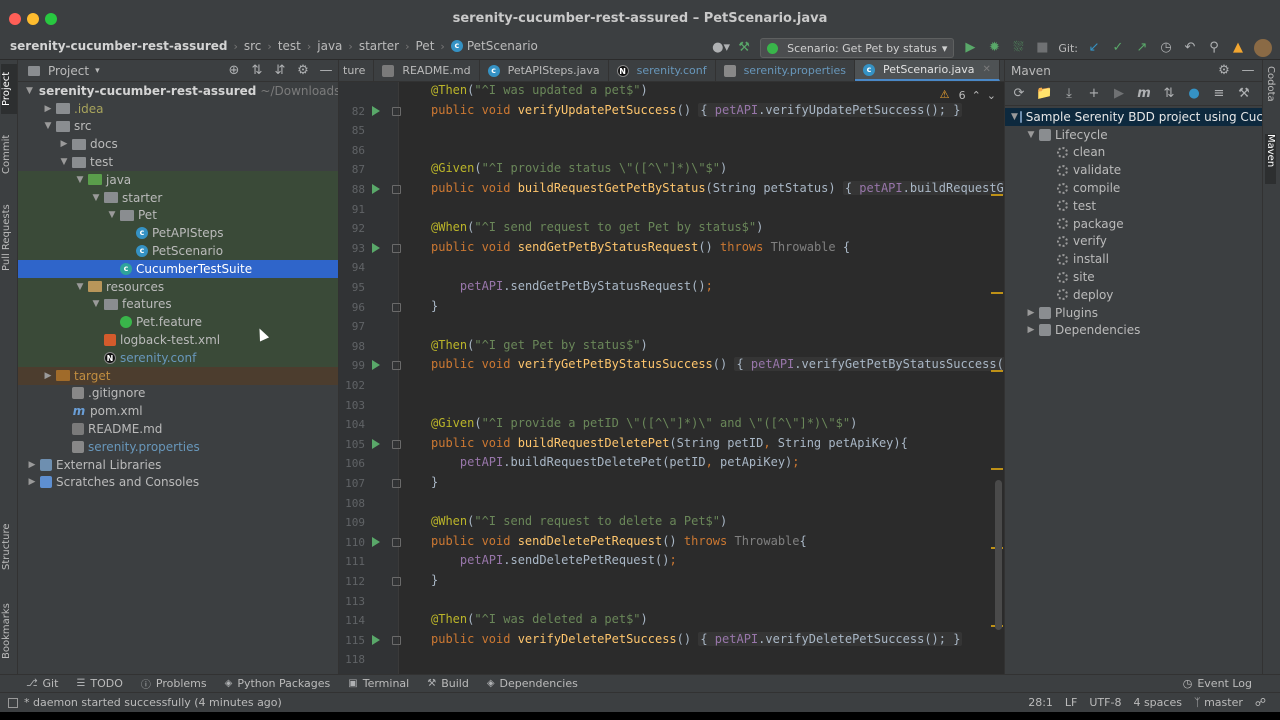 This screenshot has width=1280, height=720. I want to click on project-tree-item: ▼ resources, so click(178, 286).